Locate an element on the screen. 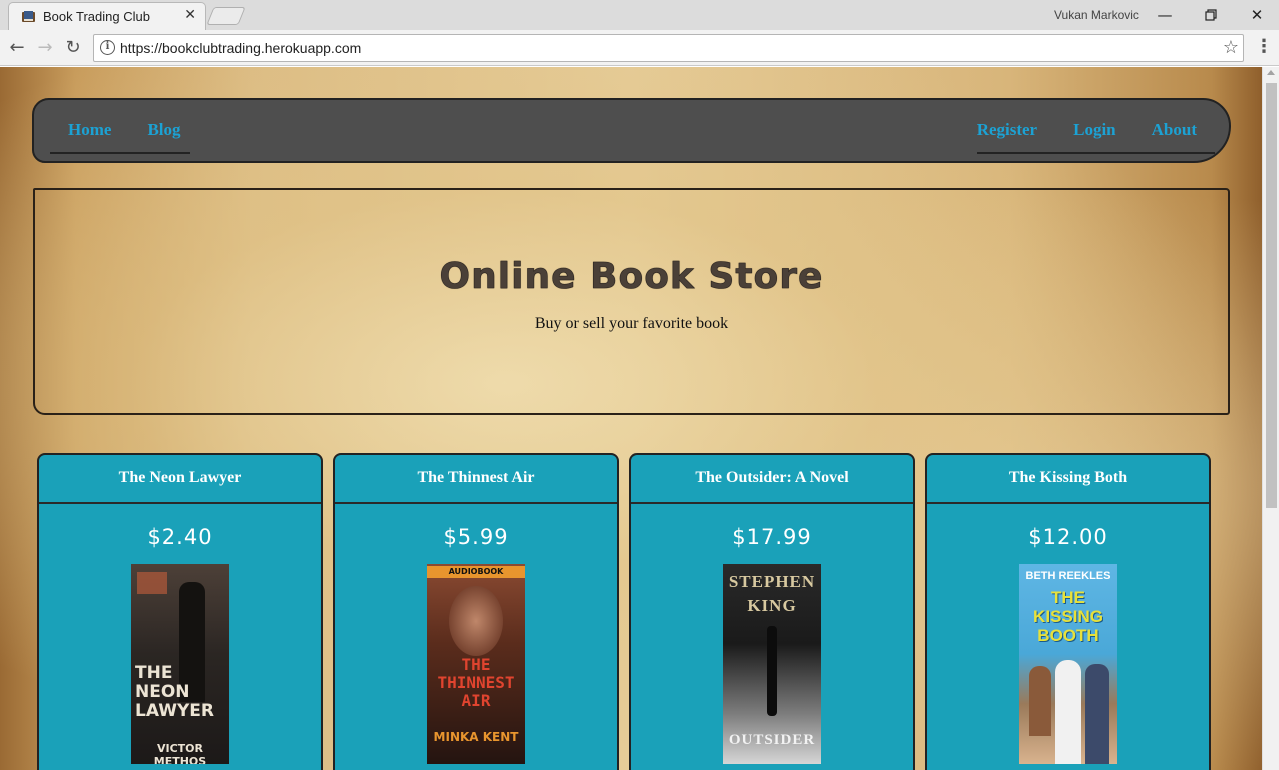  cover-title: THE KISSING BOOTH is located at coordinates (1068, 616).